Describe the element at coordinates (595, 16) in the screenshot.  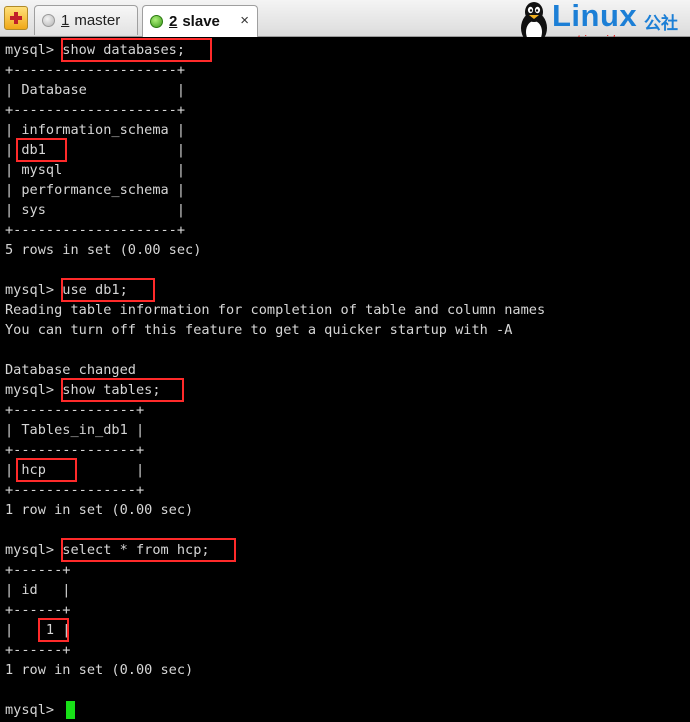
I see `logo-wordmark: Linux` at that location.